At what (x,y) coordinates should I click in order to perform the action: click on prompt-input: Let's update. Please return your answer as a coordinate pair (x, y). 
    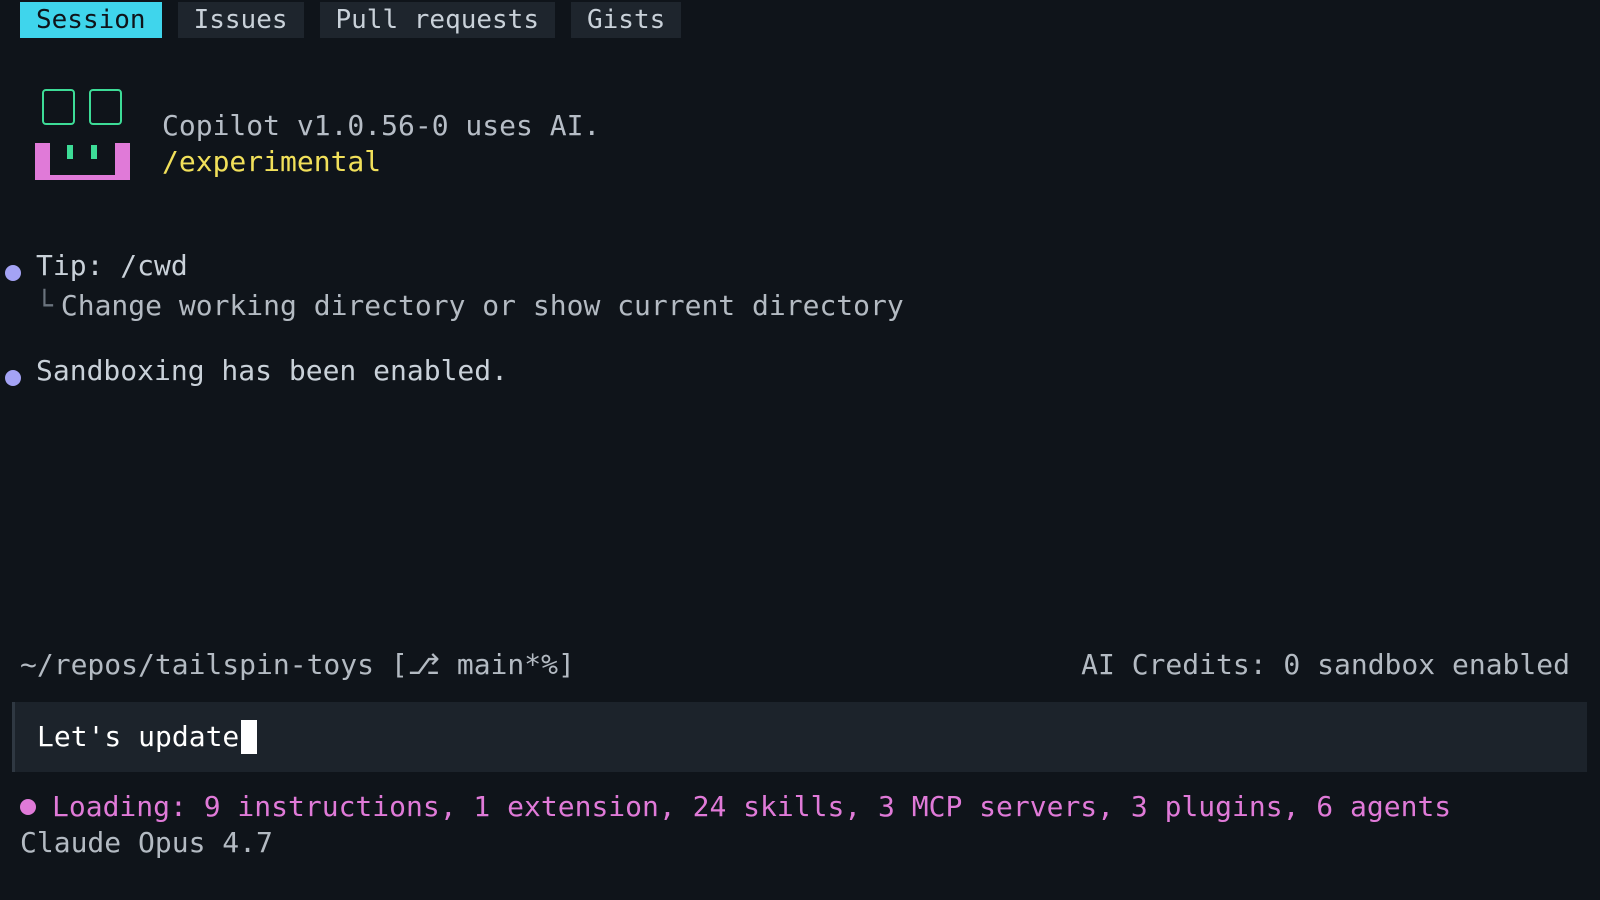
    Looking at the image, I should click on (799, 737).